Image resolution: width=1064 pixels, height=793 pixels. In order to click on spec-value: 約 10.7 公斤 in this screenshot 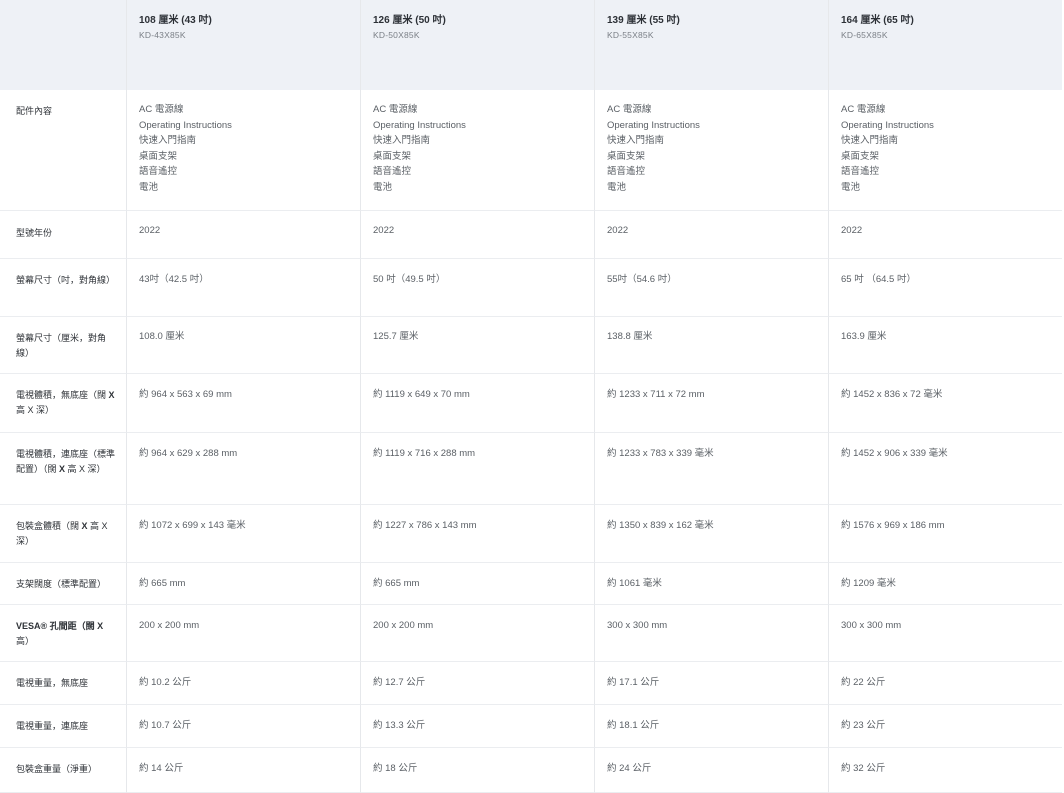, I will do `click(243, 726)`.